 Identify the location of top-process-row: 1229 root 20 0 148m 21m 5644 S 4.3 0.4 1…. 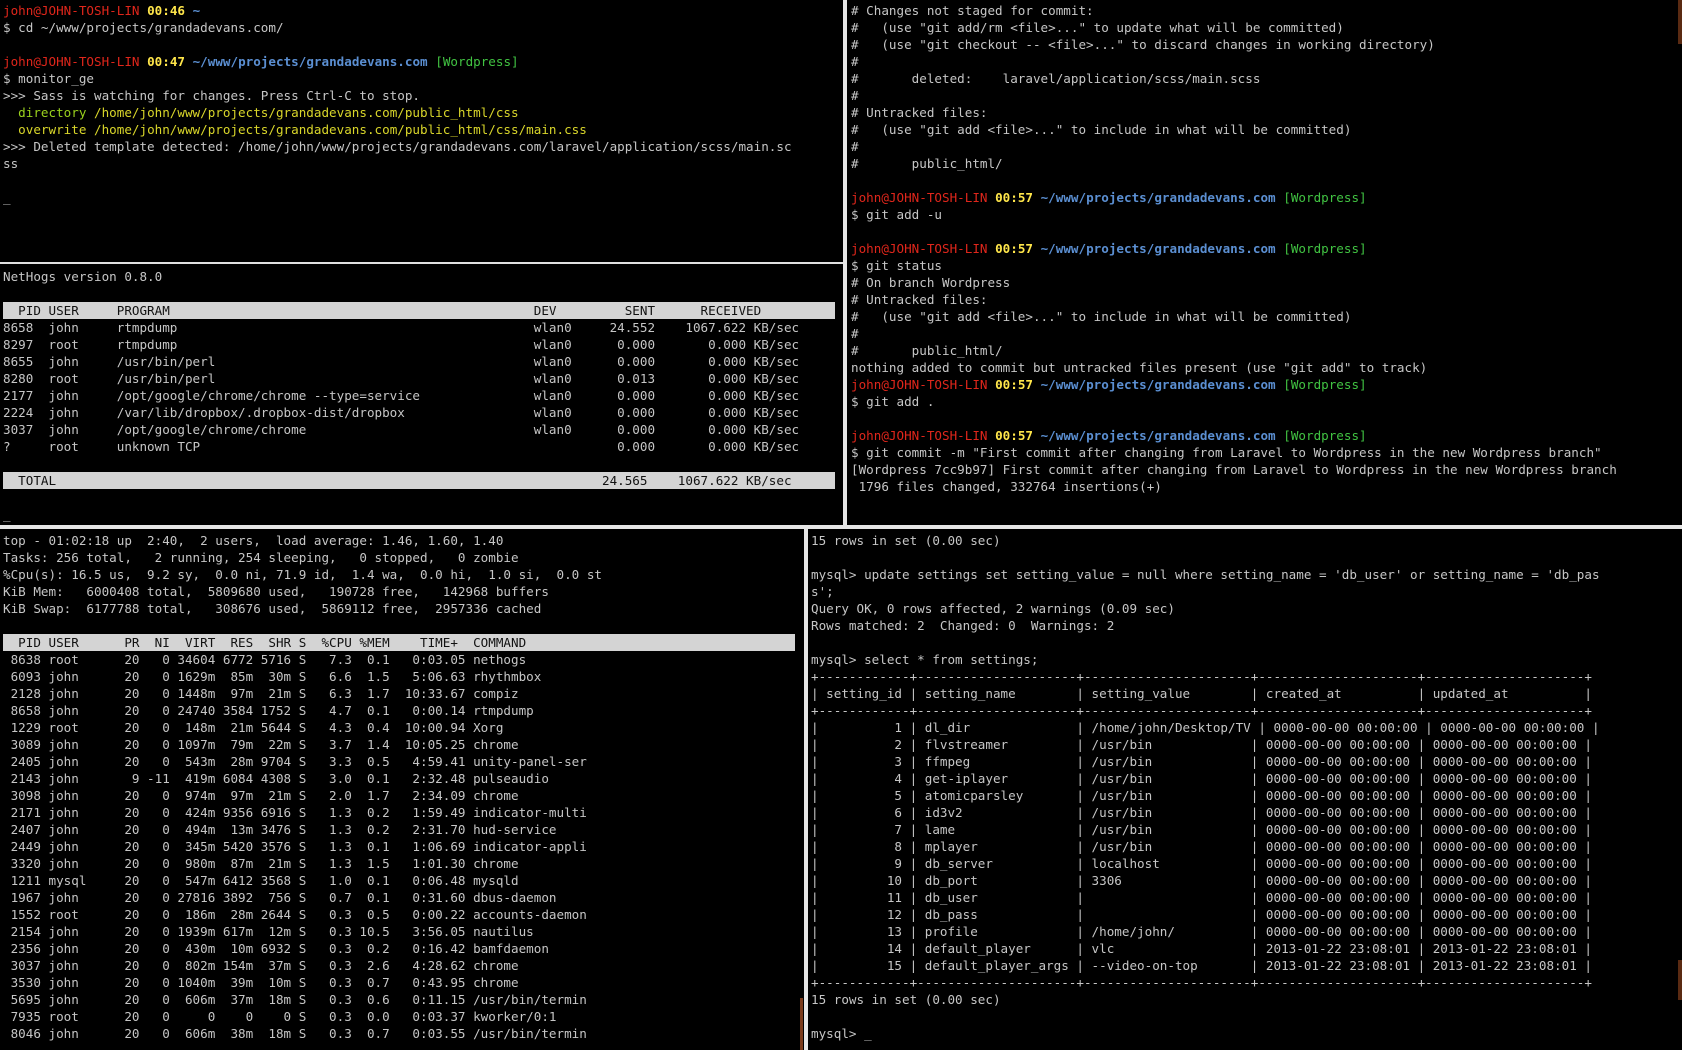
(253, 727).